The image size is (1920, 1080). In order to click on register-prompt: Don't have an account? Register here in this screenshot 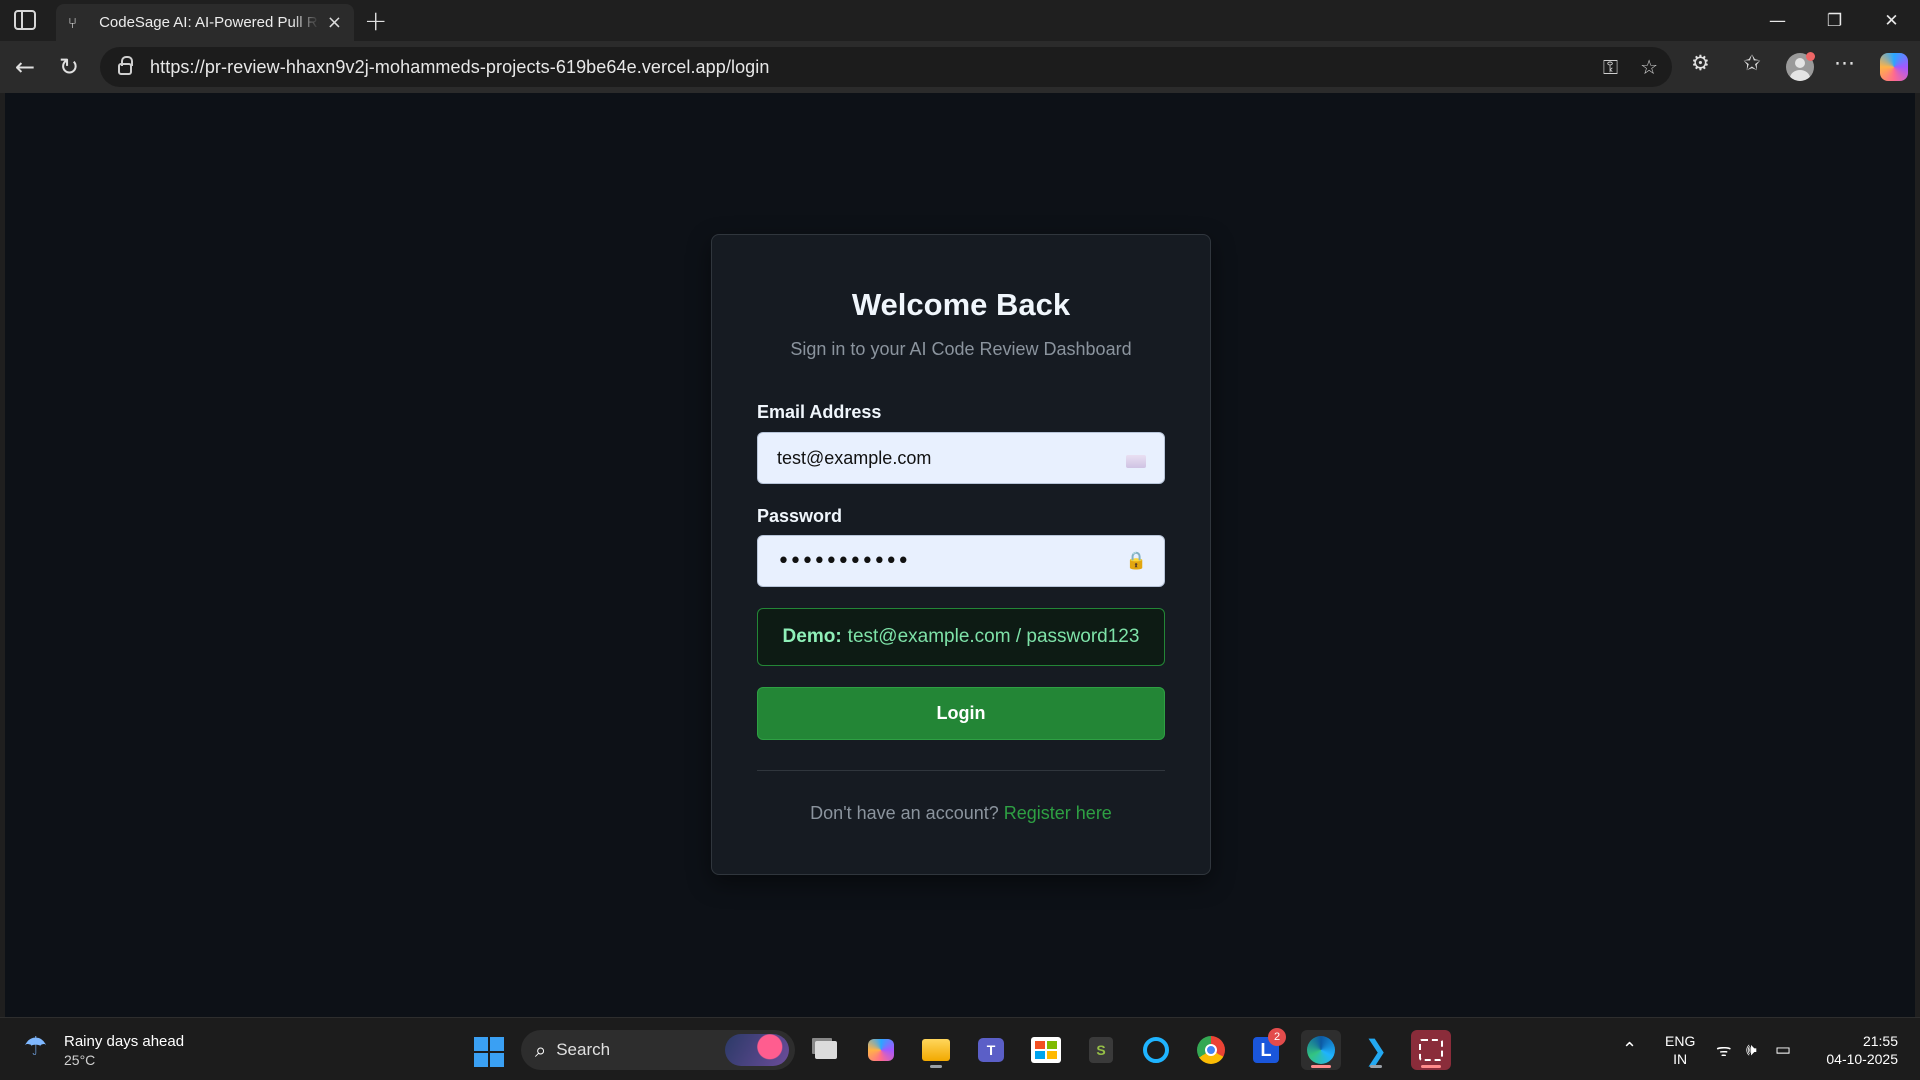, I will do `click(961, 813)`.